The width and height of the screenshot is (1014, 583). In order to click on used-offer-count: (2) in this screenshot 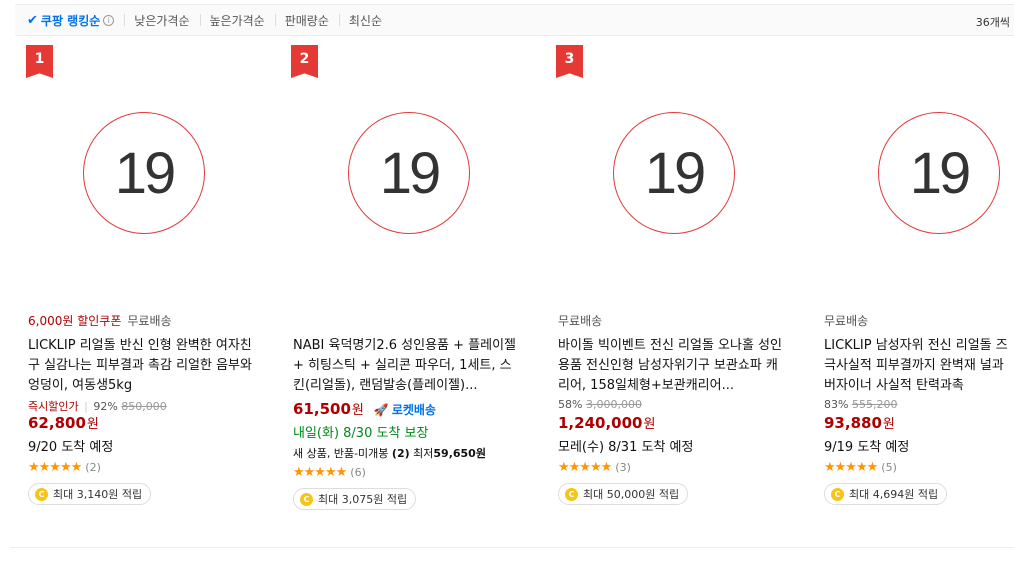, I will do `click(400, 453)`.